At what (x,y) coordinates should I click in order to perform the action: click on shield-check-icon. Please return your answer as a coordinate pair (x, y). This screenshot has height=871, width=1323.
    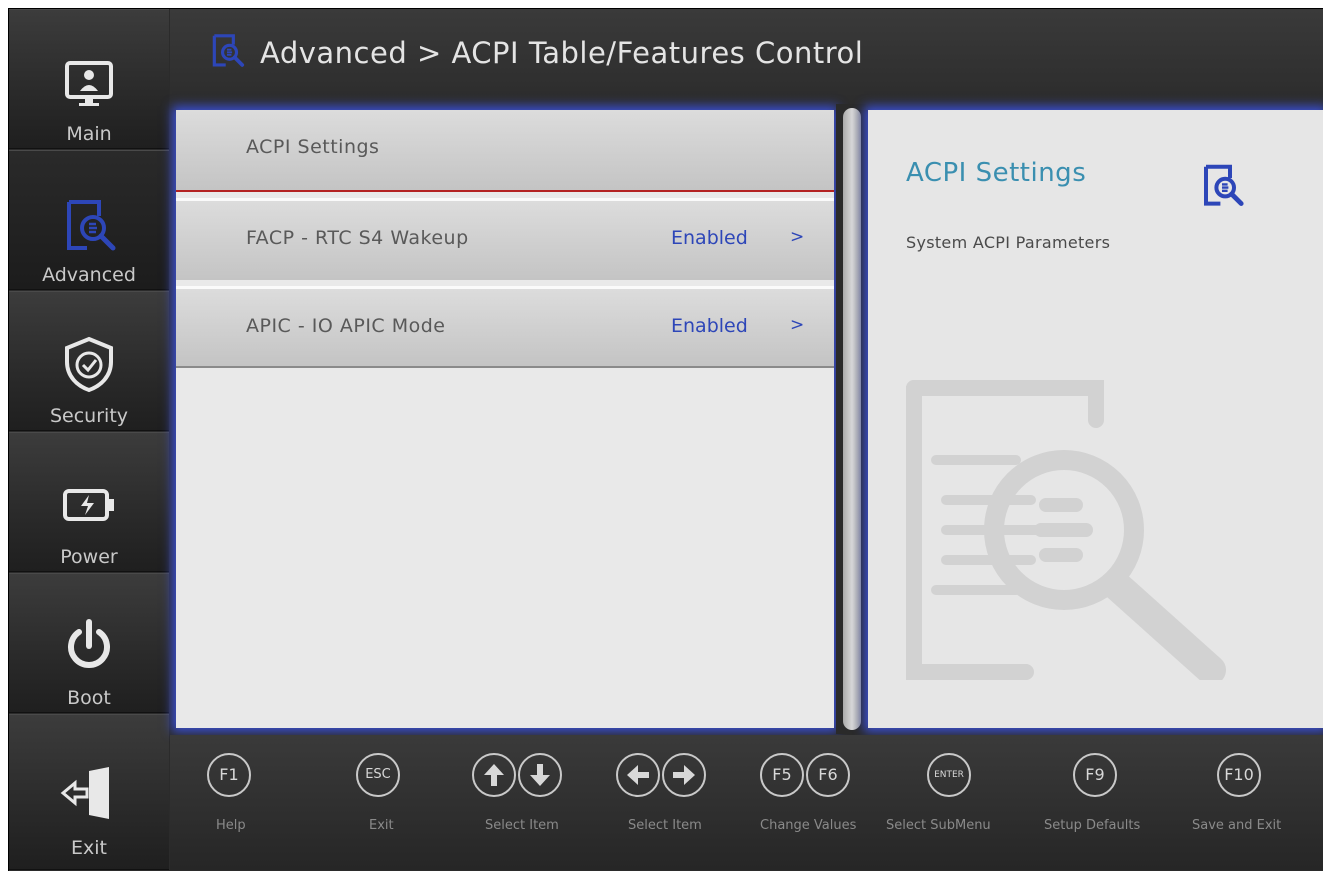
    Looking at the image, I should click on (89, 364).